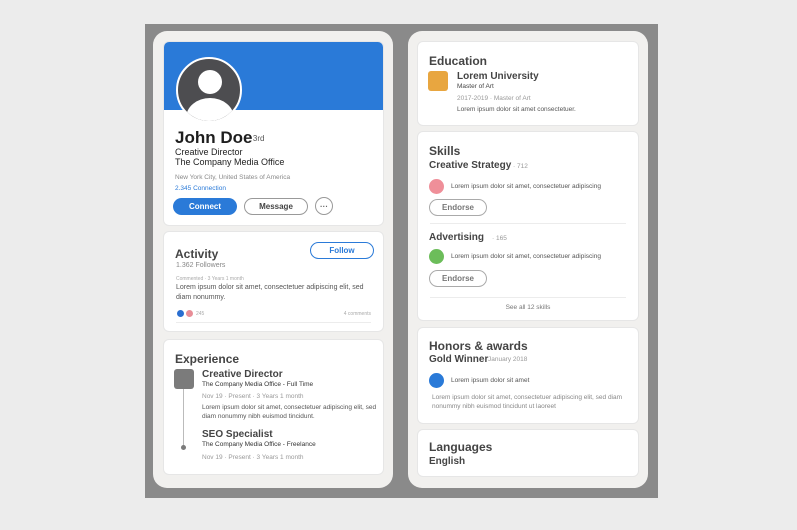 The width and height of the screenshot is (797, 530). Describe the element at coordinates (209, 152) in the screenshot. I see `profile-title: Creative Director` at that location.